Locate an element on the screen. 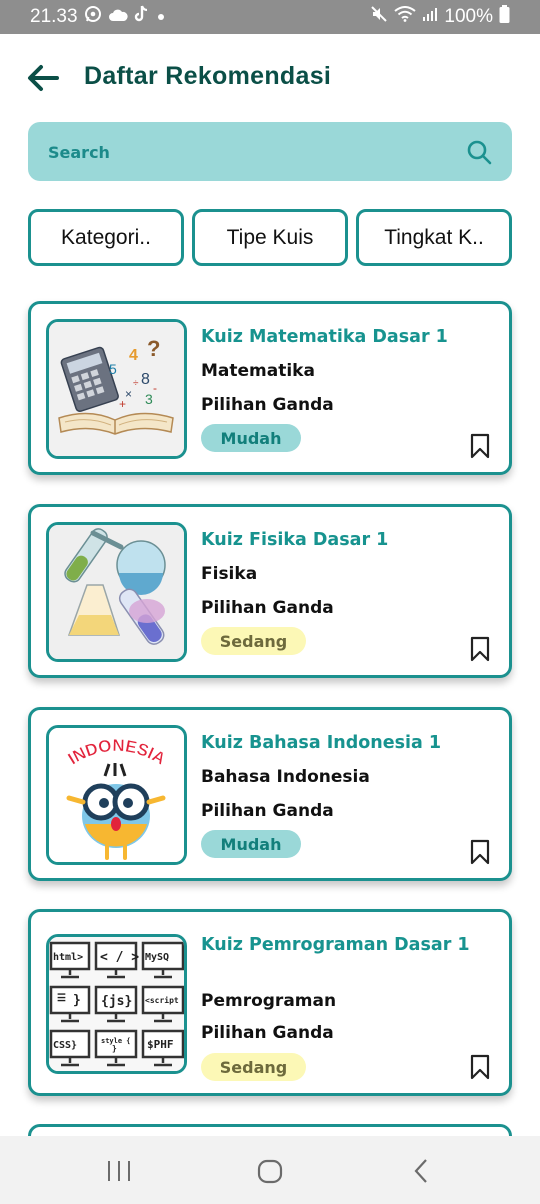 Image resolution: width=540 pixels, height=1204 pixels. back-nav-icon is located at coordinates (421, 1171).